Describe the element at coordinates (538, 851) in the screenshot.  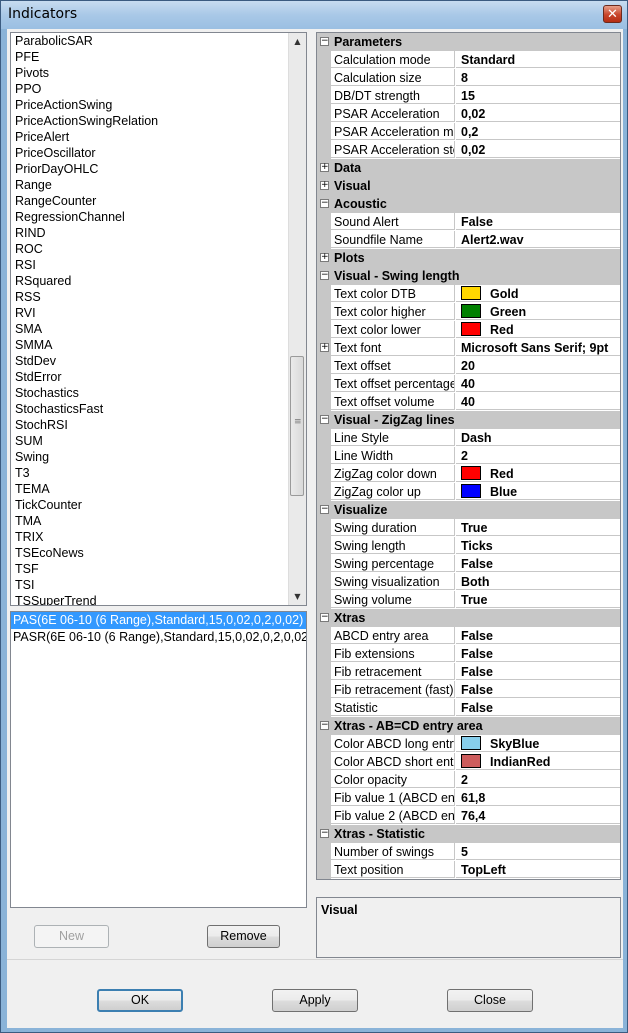
I see `property-value: 5` at that location.